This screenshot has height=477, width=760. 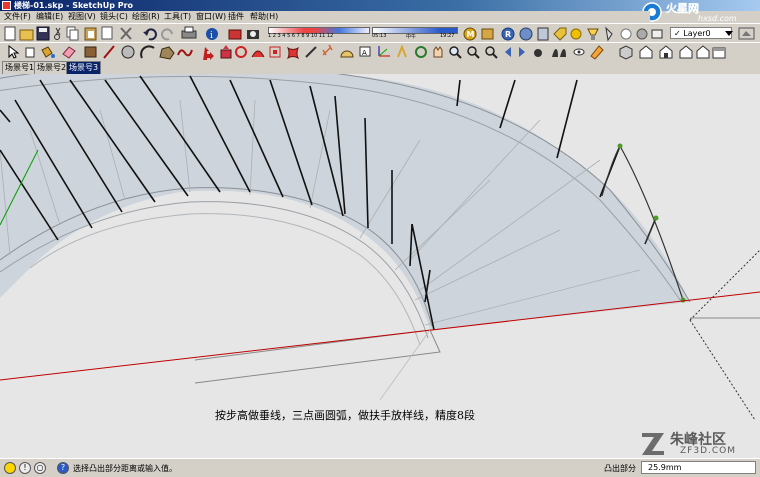 I want to click on select-arrow-icon, so click(x=14, y=51).